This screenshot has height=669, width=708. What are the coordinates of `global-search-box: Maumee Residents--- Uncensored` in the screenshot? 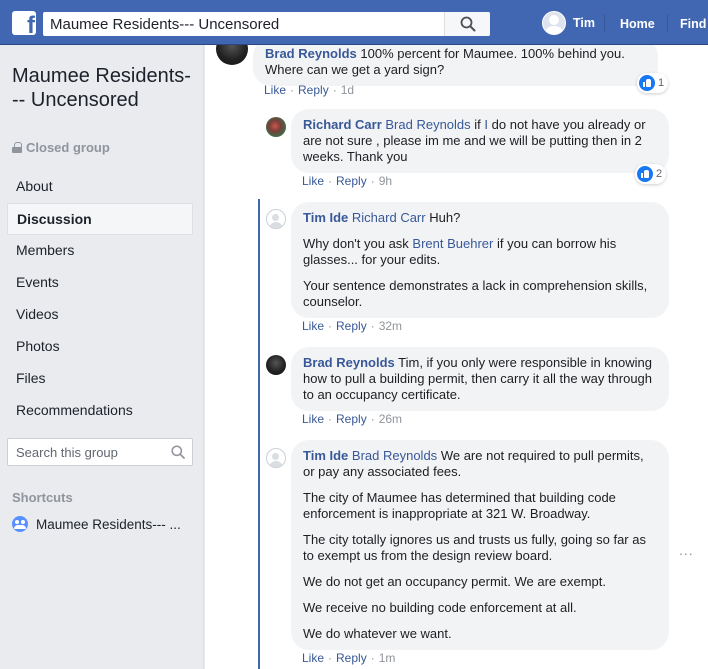 It's located at (266, 24).